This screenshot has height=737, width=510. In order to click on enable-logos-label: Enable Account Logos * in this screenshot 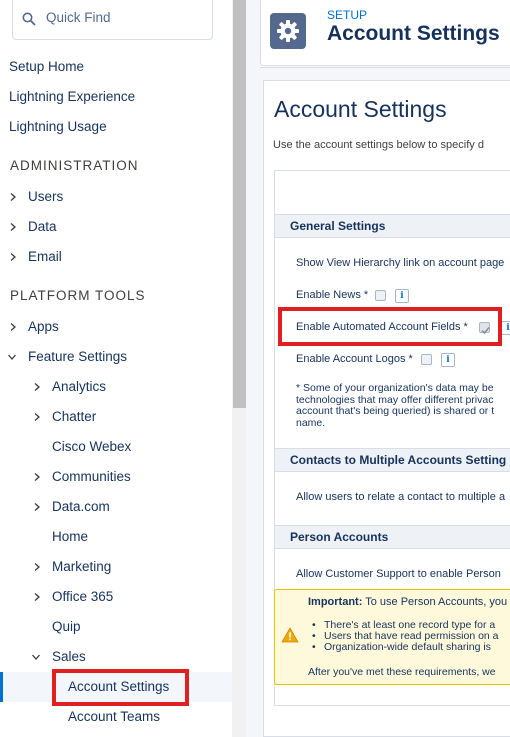, I will do `click(354, 359)`.